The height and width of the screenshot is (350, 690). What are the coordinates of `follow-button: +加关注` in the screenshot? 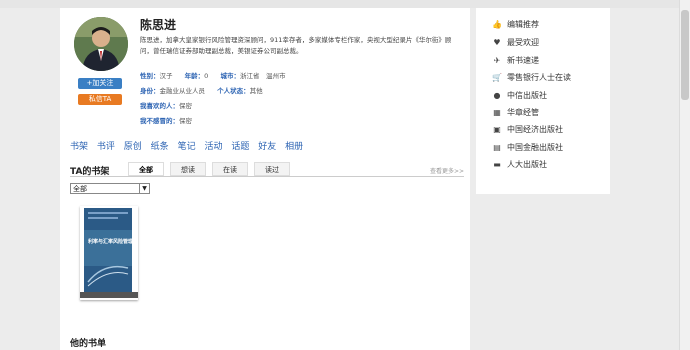 It's located at (100, 83).